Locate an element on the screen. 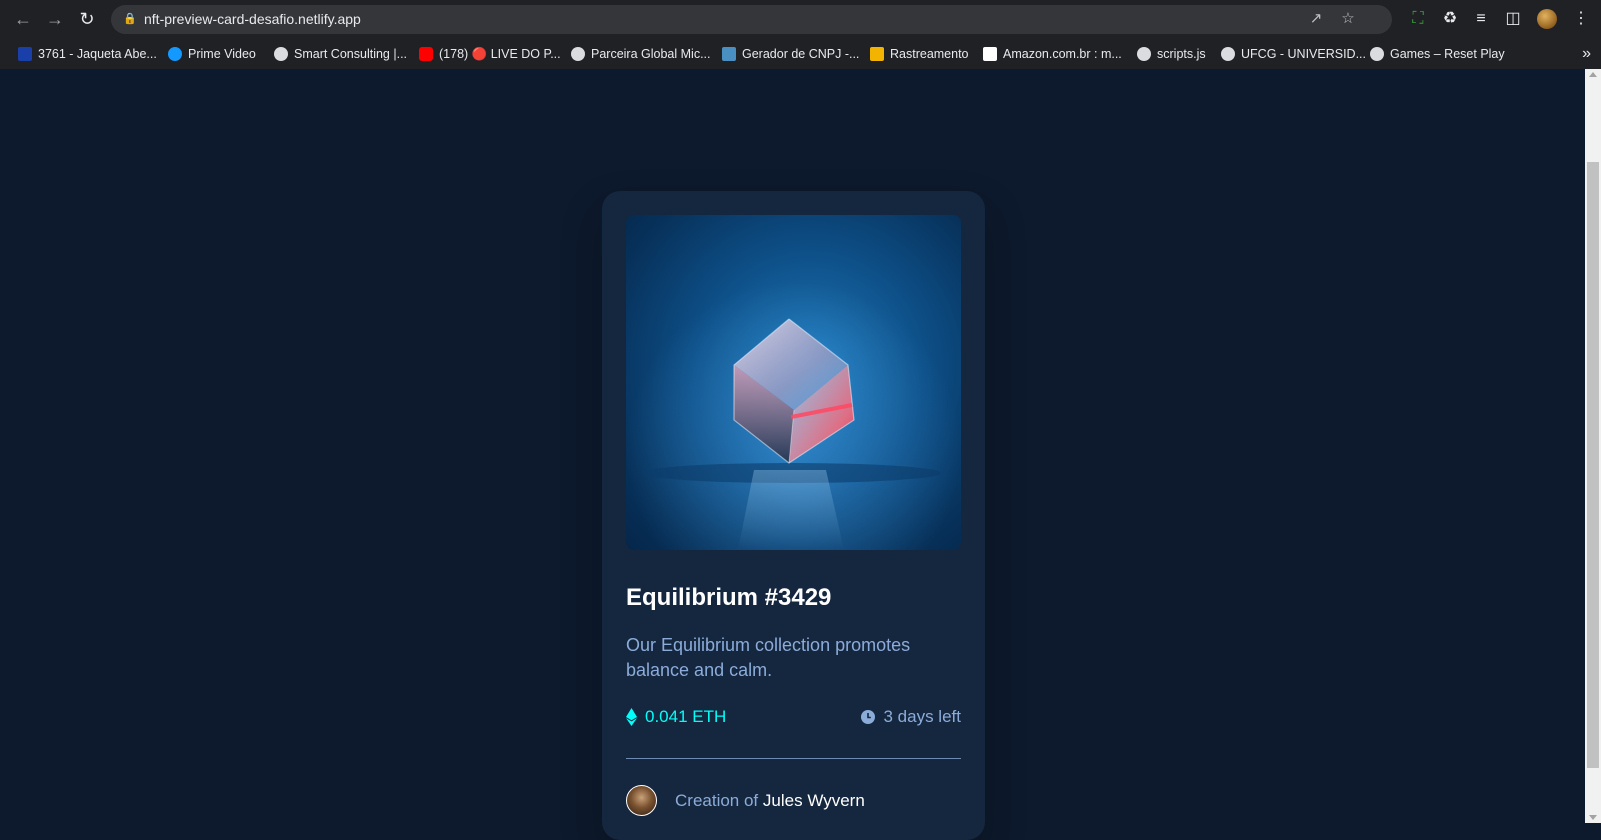 The width and height of the screenshot is (1601, 840). forward-arrow-icon: → is located at coordinates (55, 19).